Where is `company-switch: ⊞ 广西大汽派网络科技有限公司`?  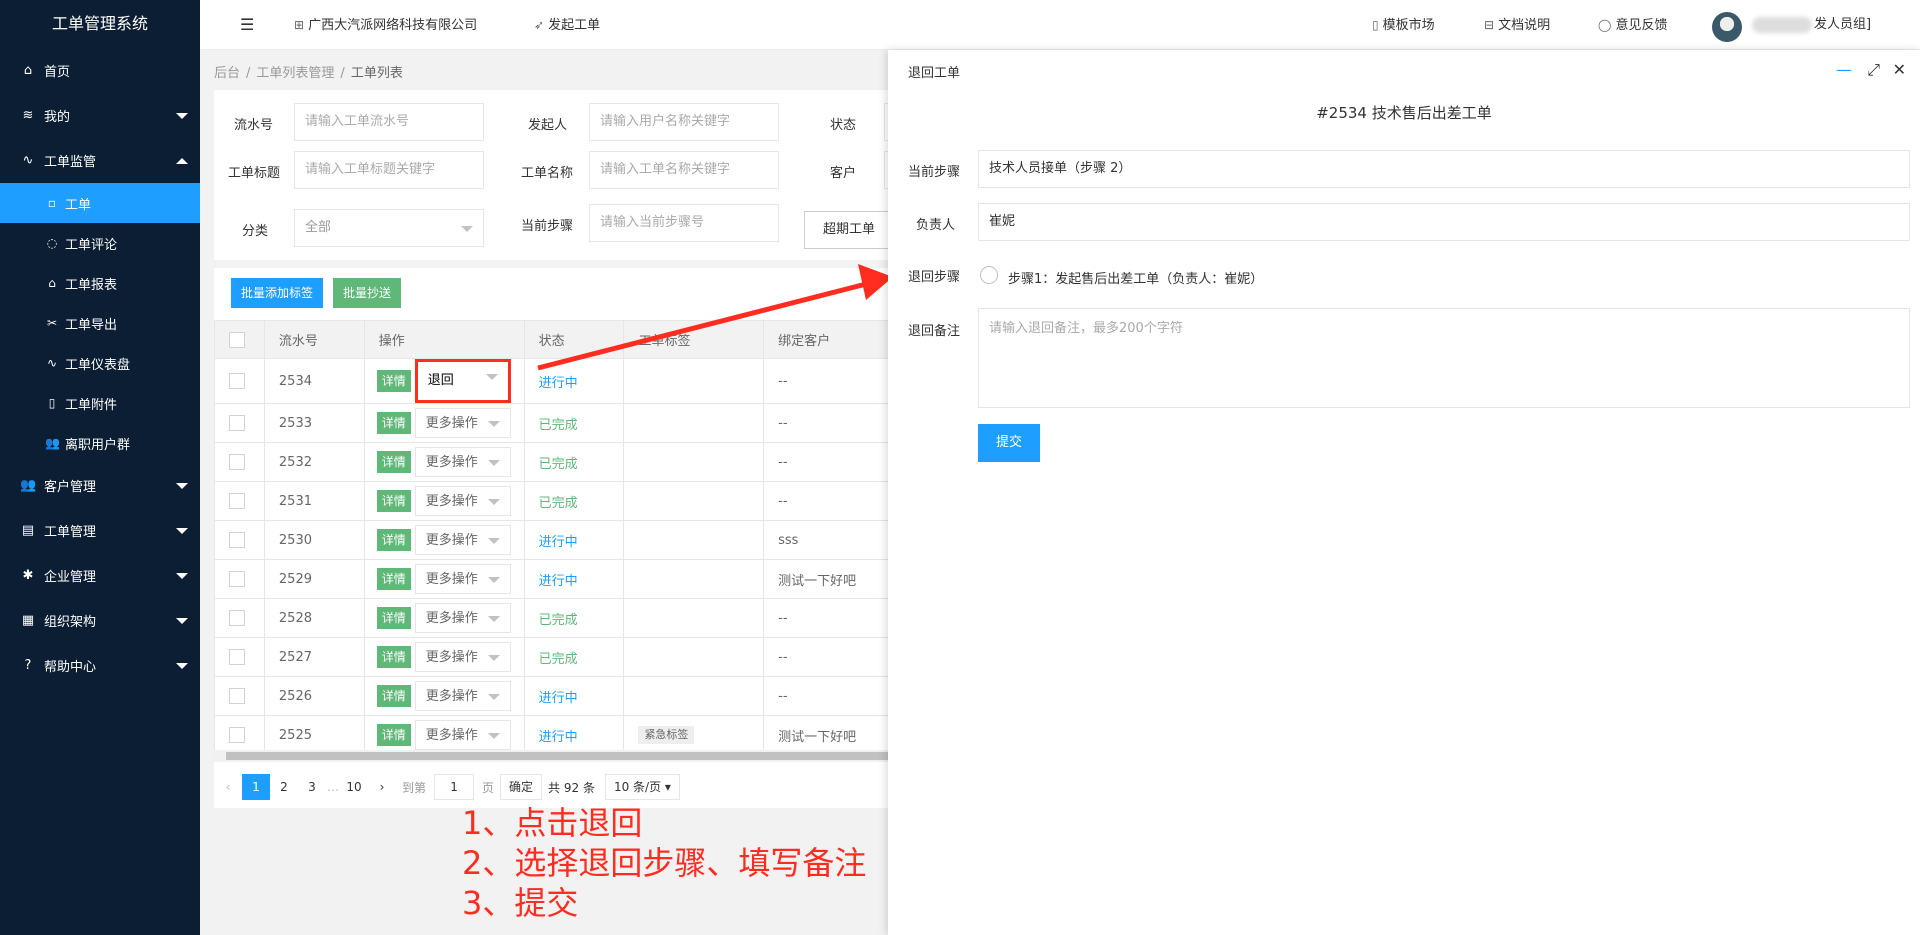
company-switch: ⊞ 广西大汽派网络科技有限公司 is located at coordinates (385, 25).